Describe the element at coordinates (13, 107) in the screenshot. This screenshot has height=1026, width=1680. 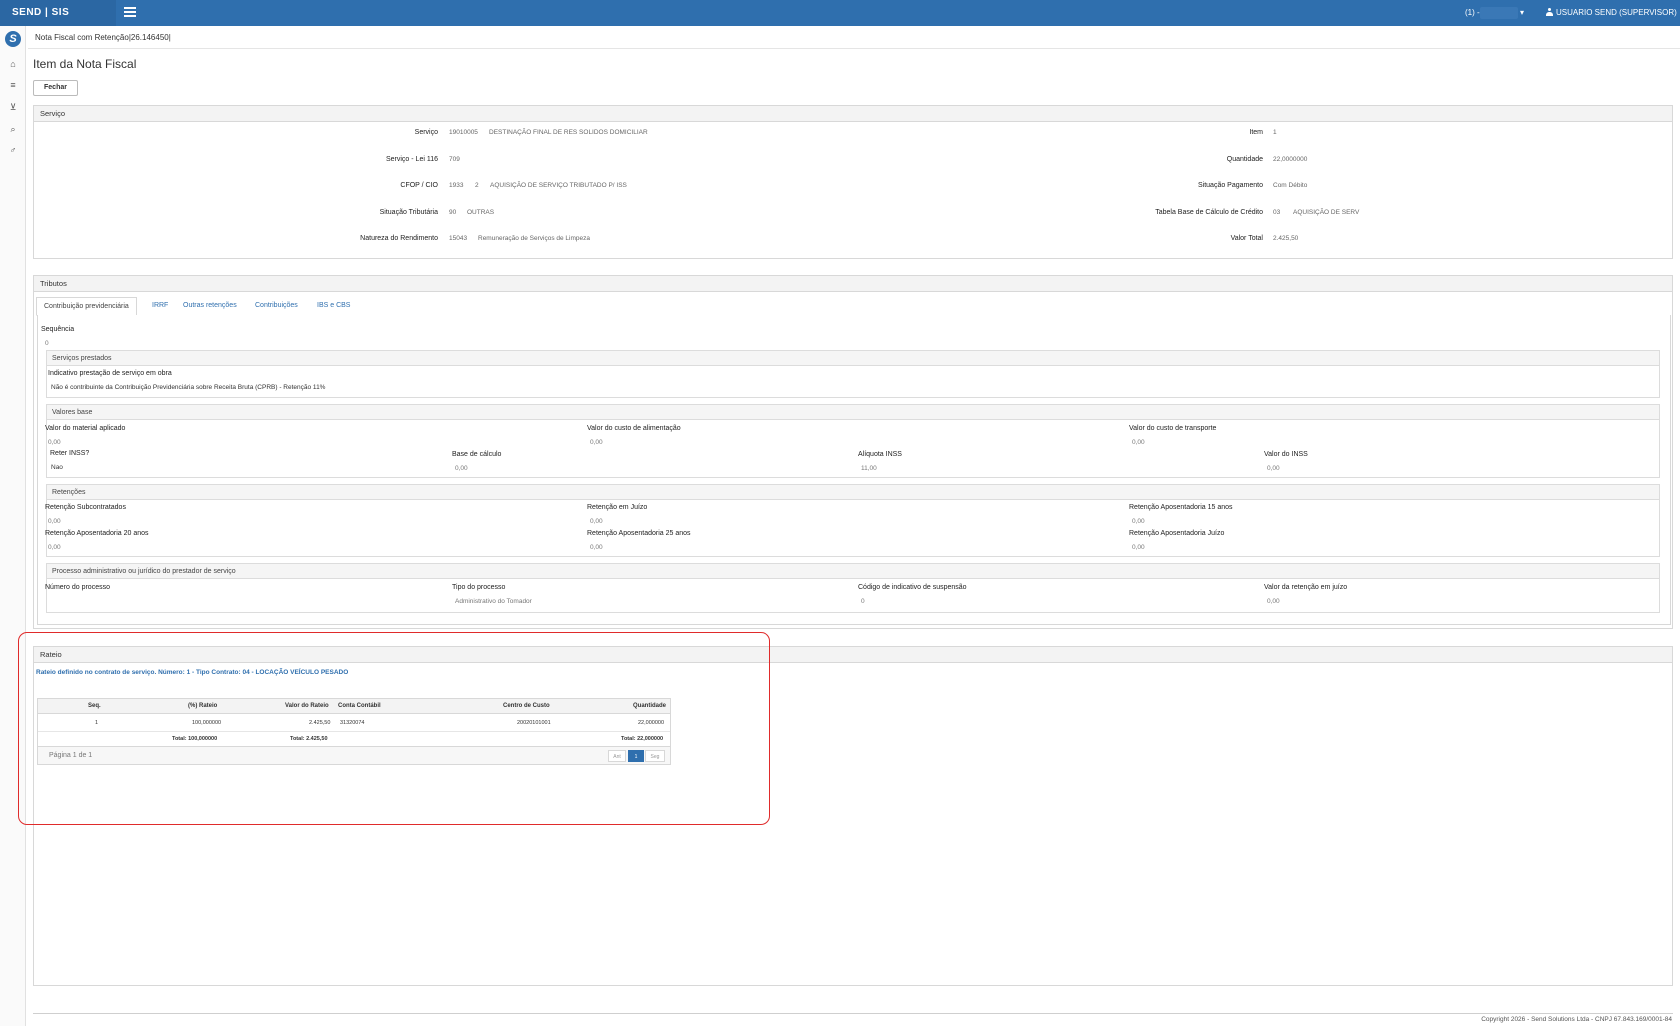
I see `cart-icon: ⊻` at that location.